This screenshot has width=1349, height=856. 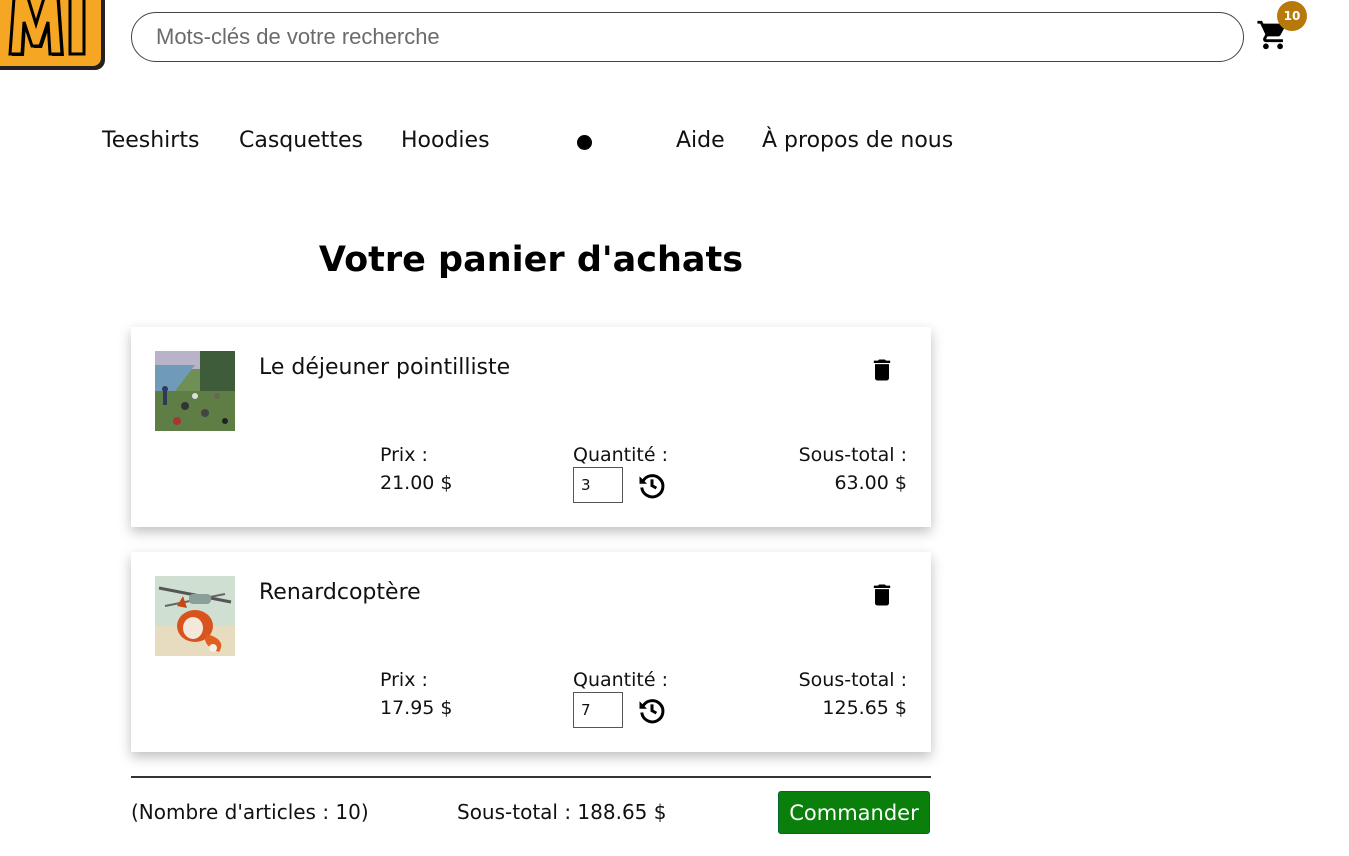 What do you see at coordinates (531, 260) in the screenshot?
I see `page-title: Votre panier d'achats` at bounding box center [531, 260].